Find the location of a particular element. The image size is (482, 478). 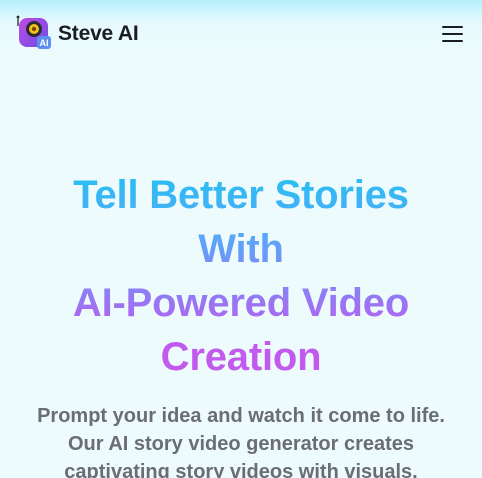

hero-title-line: Creation is located at coordinates (241, 357).